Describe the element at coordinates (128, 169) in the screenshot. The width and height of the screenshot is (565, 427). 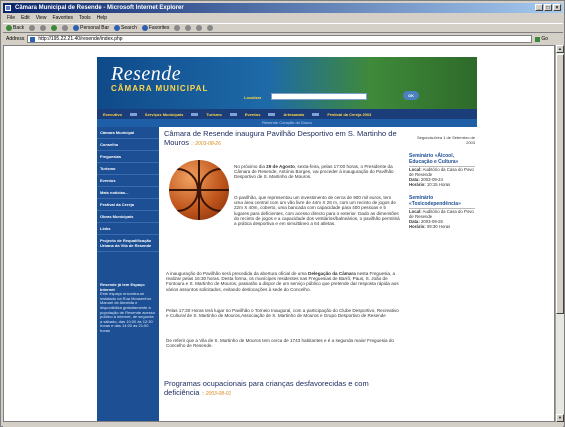
I see `left-menu-item: Turismo` at that location.